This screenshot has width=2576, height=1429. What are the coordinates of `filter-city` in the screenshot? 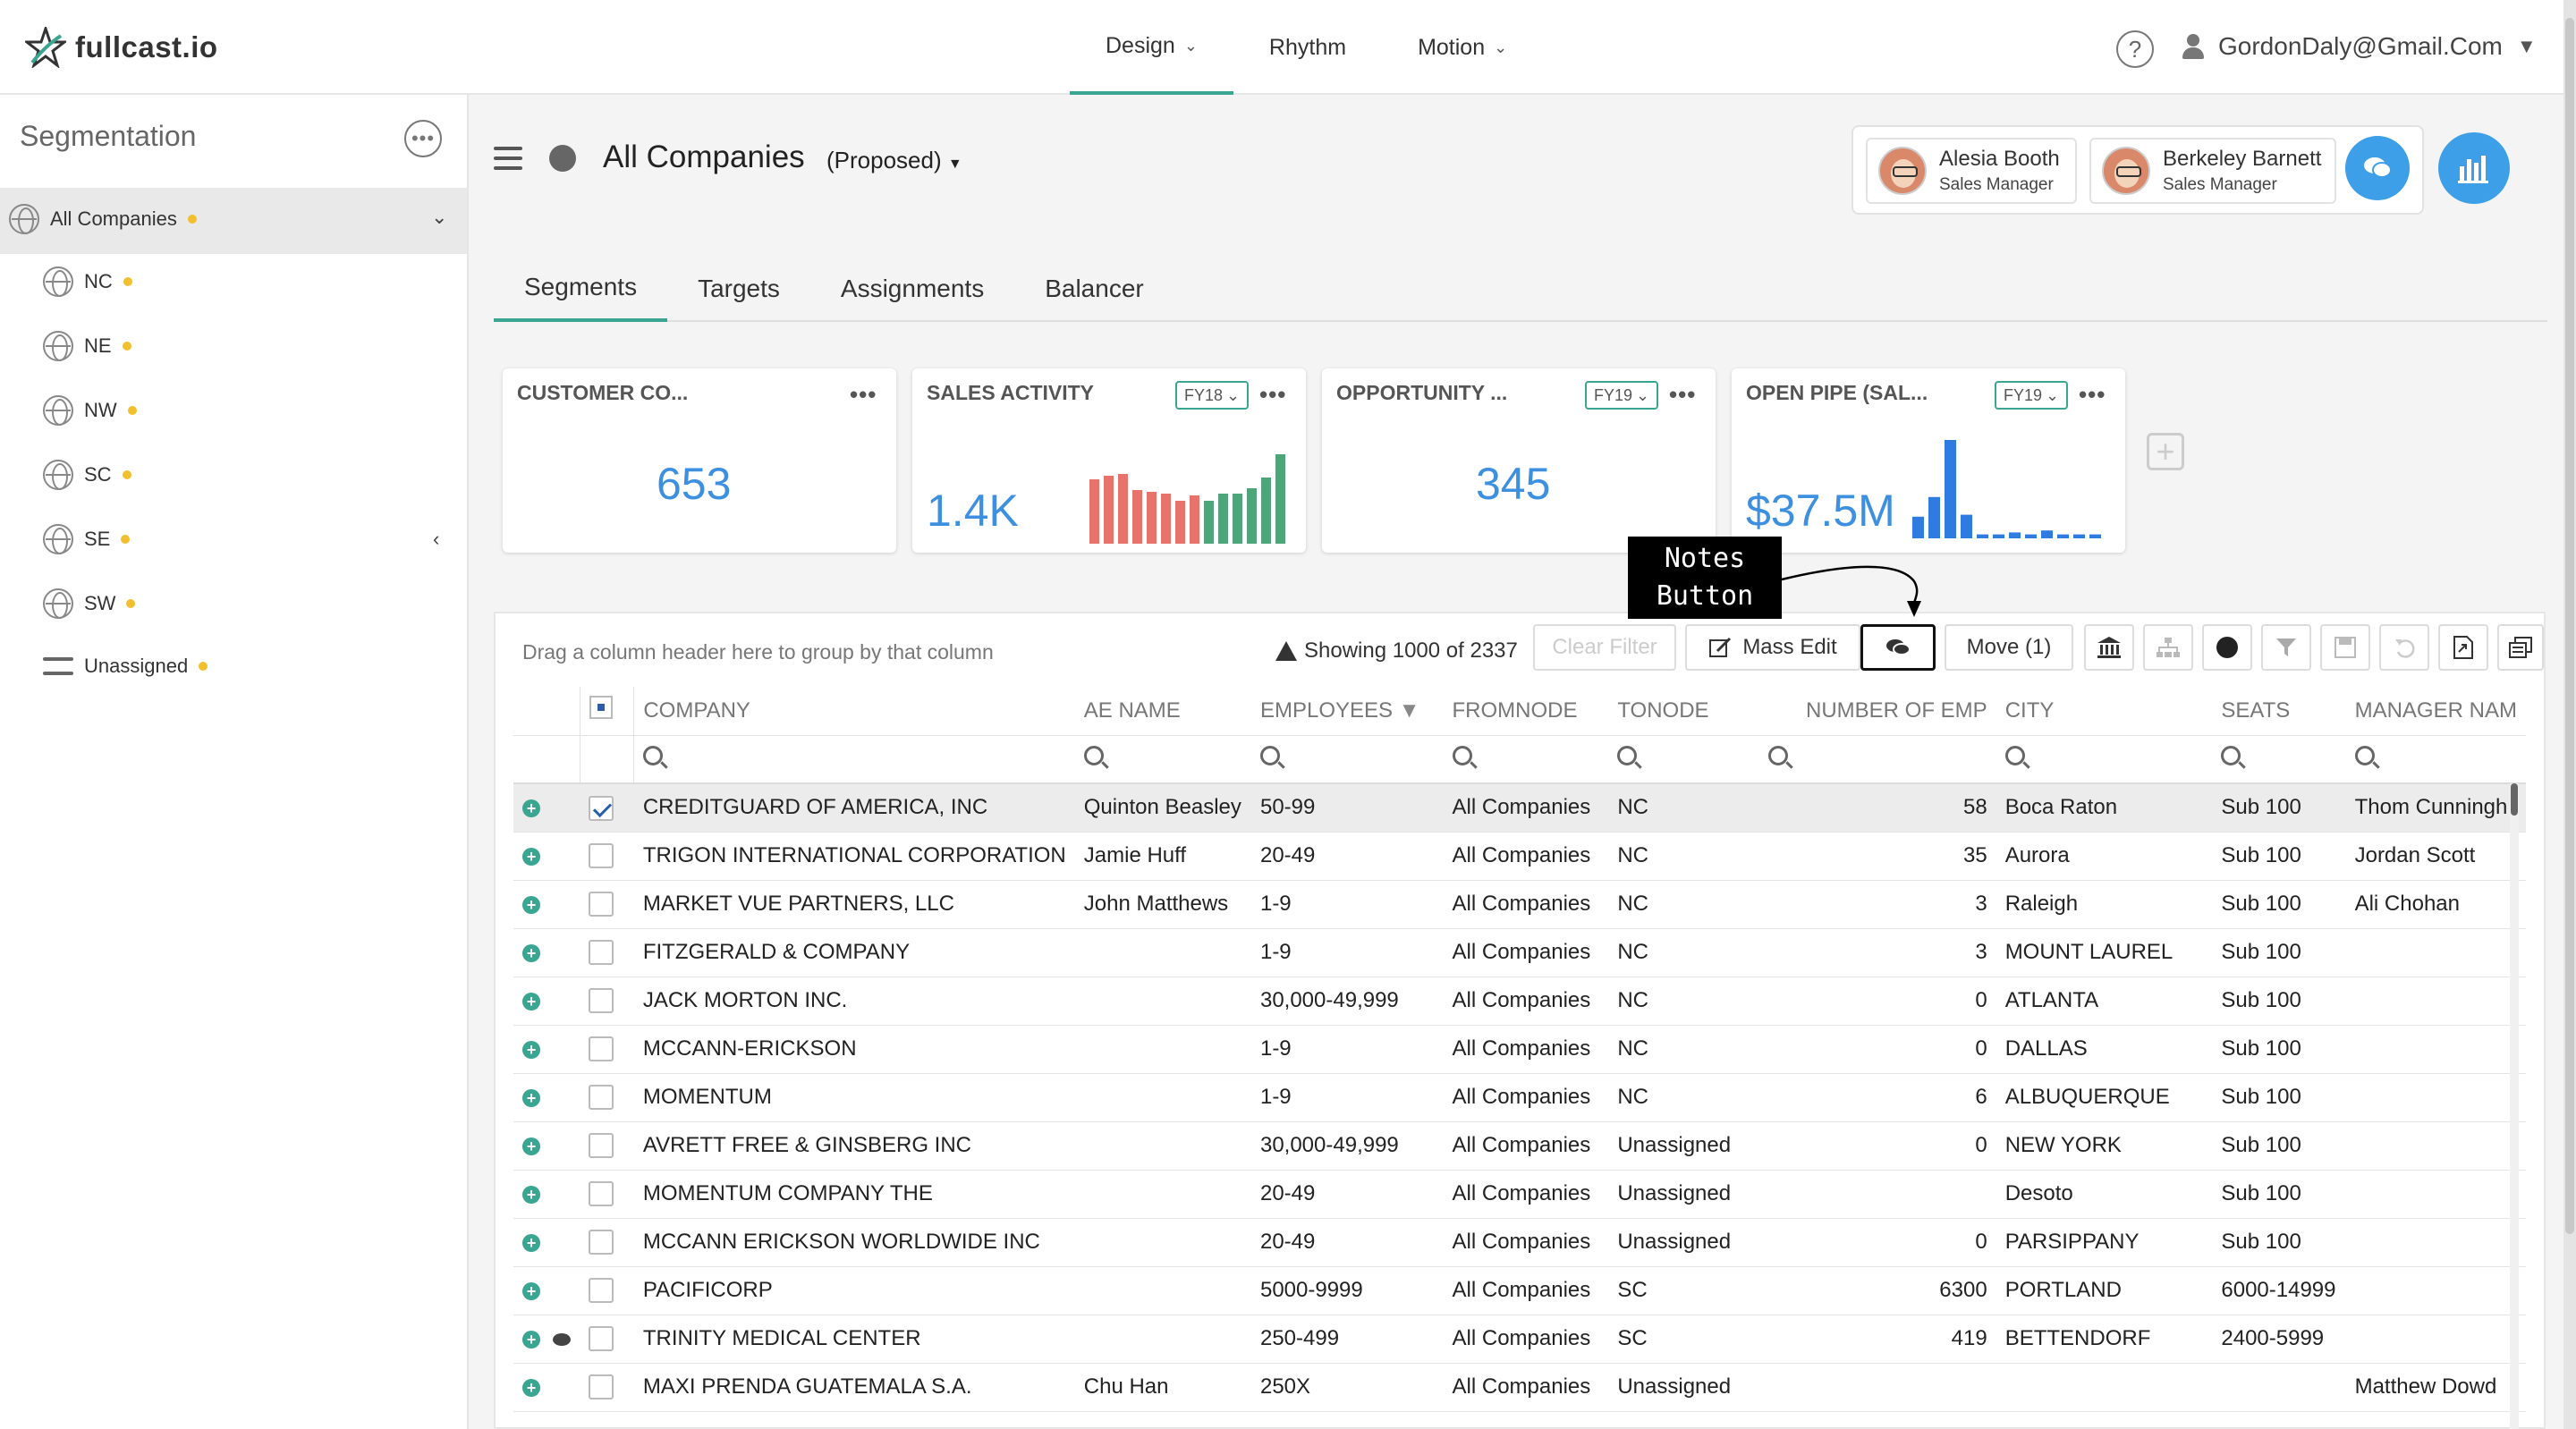 It's located at (2104, 759).